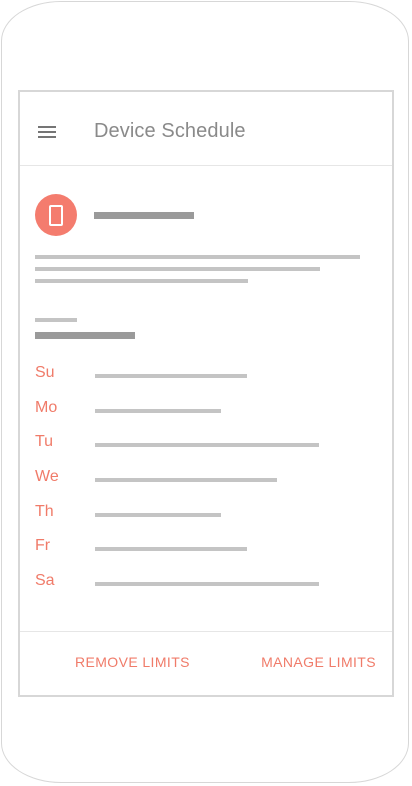 The image size is (412, 786). Describe the element at coordinates (46, 407) in the screenshot. I see `day-label: Mo` at that location.